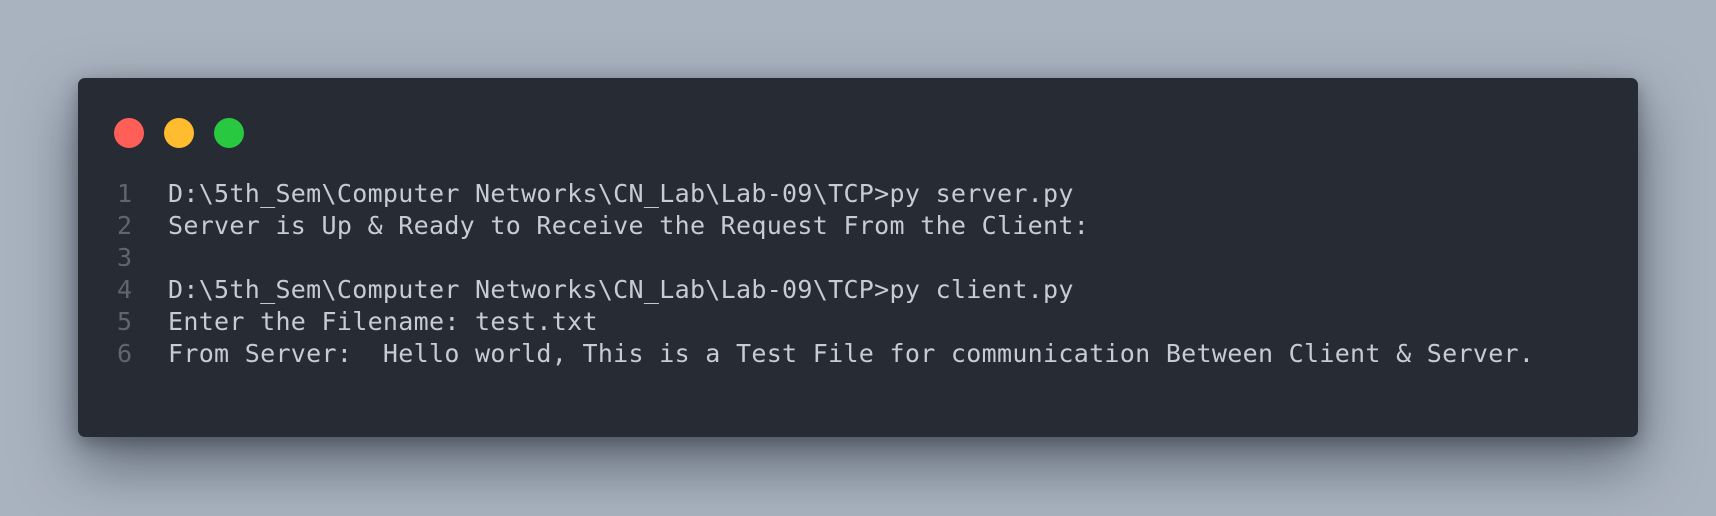 The height and width of the screenshot is (516, 1716). I want to click on line-number: 2, so click(124, 225).